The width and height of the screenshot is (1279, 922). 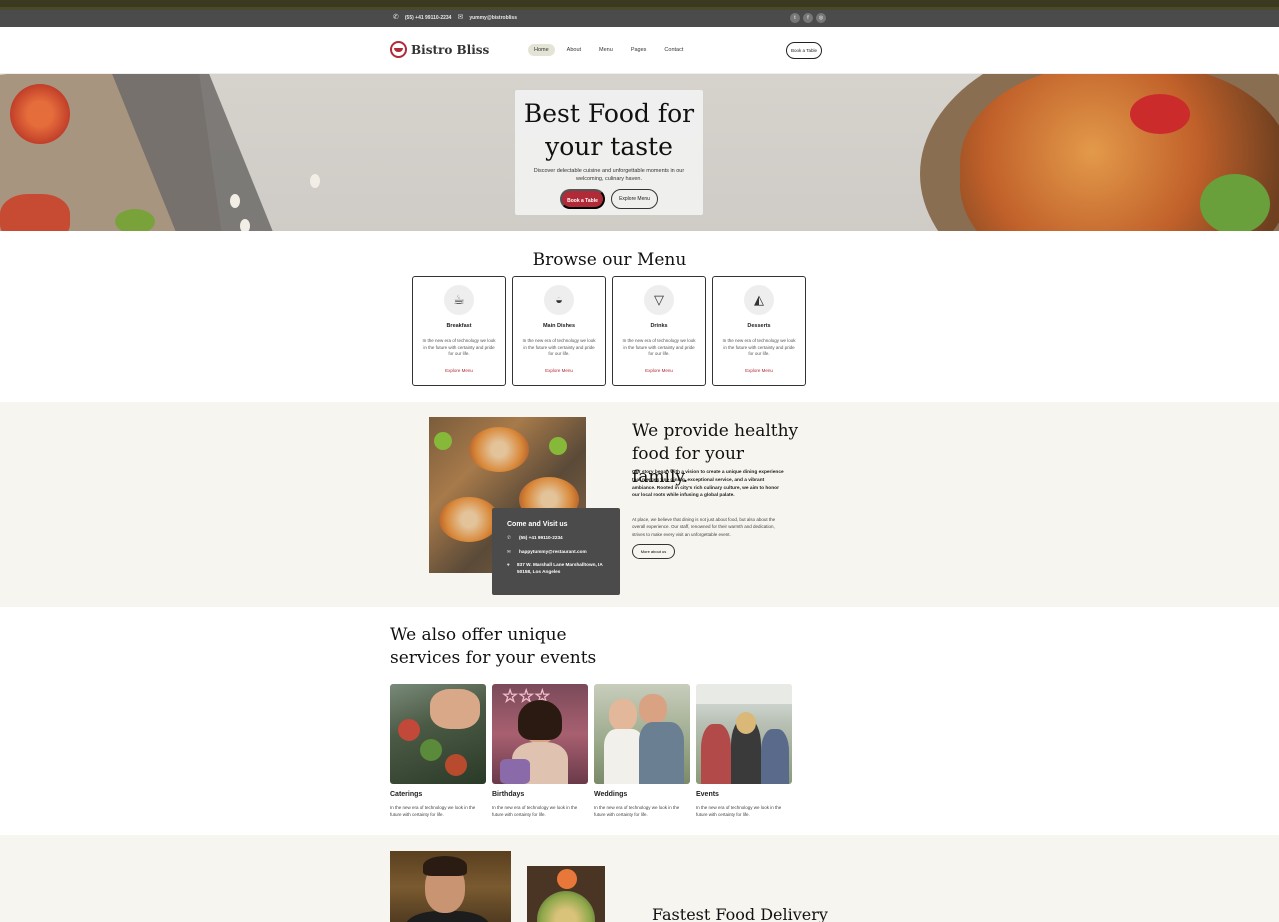 I want to click on bride-face, so click(x=623, y=715).